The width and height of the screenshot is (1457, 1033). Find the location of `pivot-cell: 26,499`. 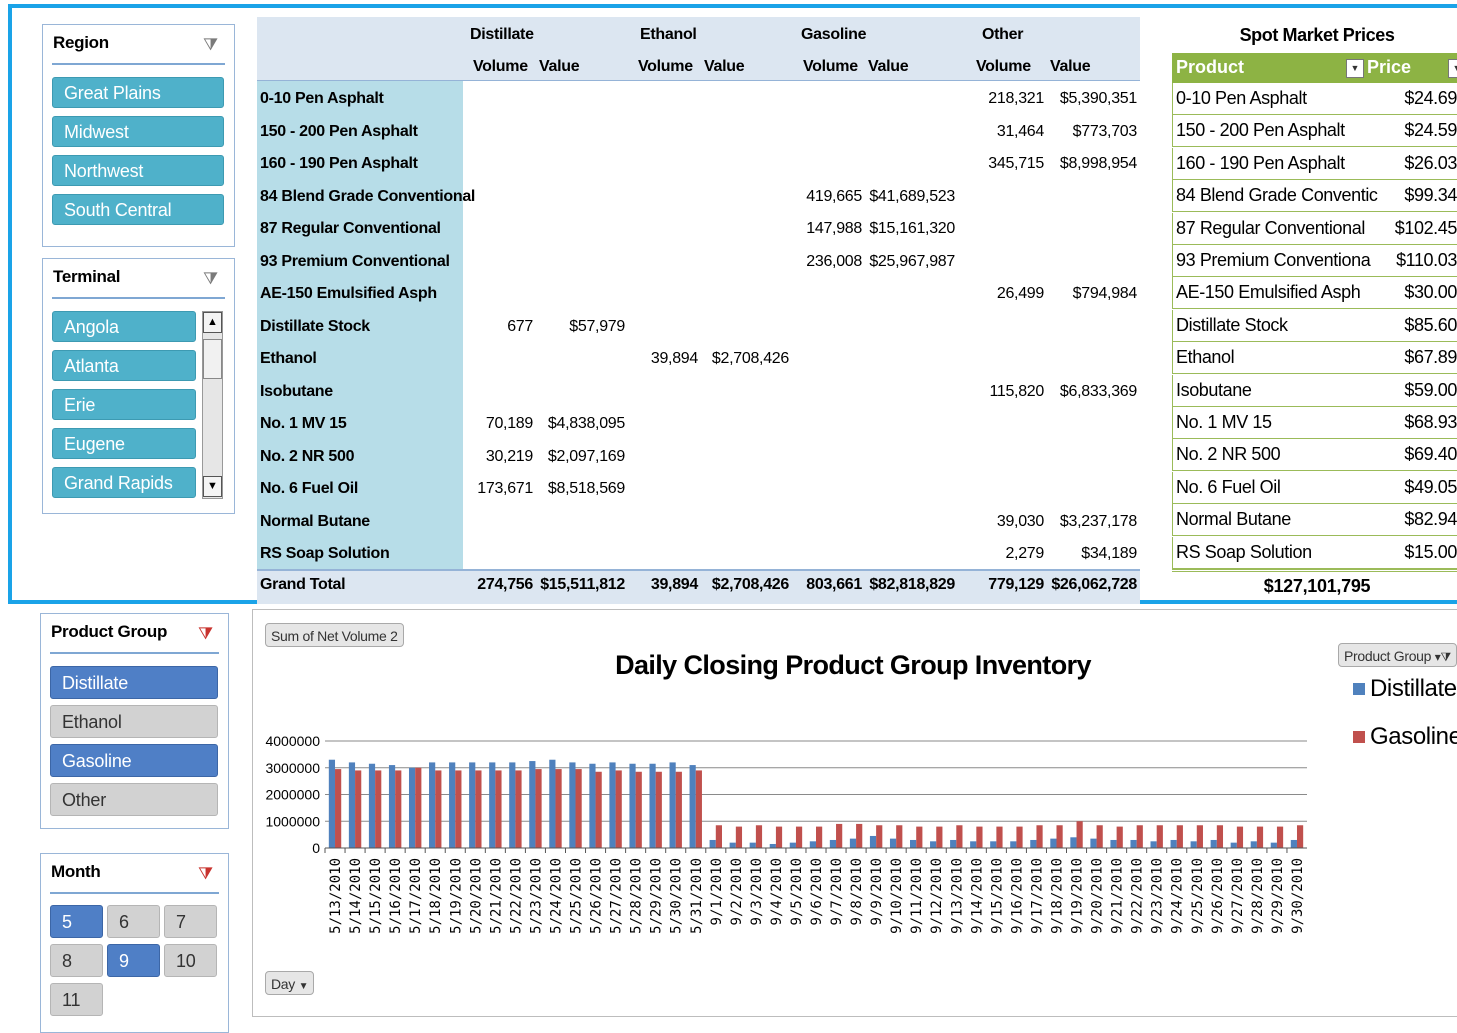

pivot-cell: 26,499 is located at coordinates (1020, 293).